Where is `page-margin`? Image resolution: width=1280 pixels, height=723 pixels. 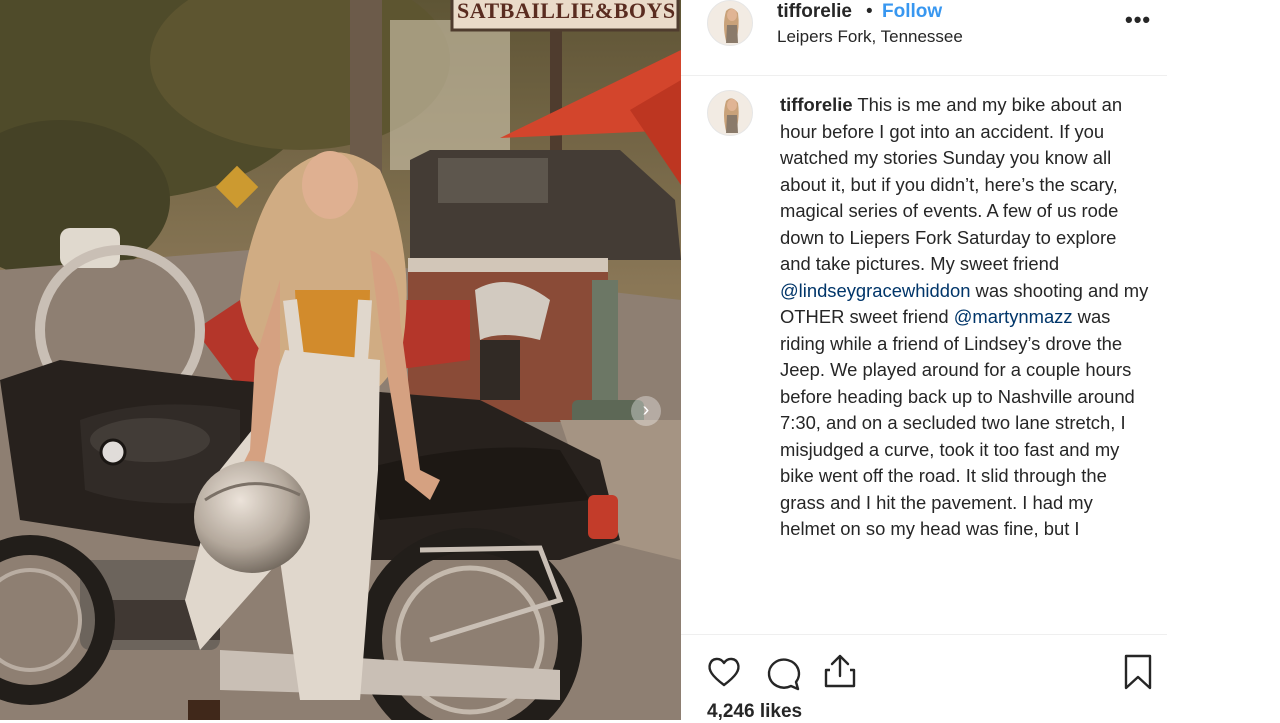 page-margin is located at coordinates (1223, 360).